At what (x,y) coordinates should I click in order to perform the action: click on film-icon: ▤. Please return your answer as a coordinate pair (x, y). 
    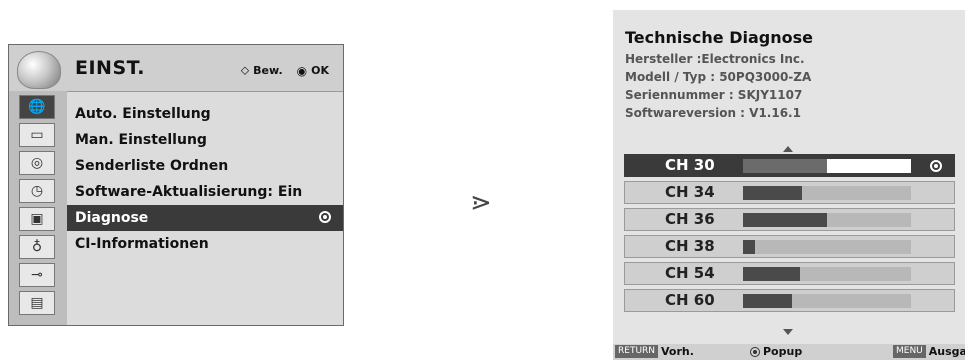
    Looking at the image, I should click on (37, 303).